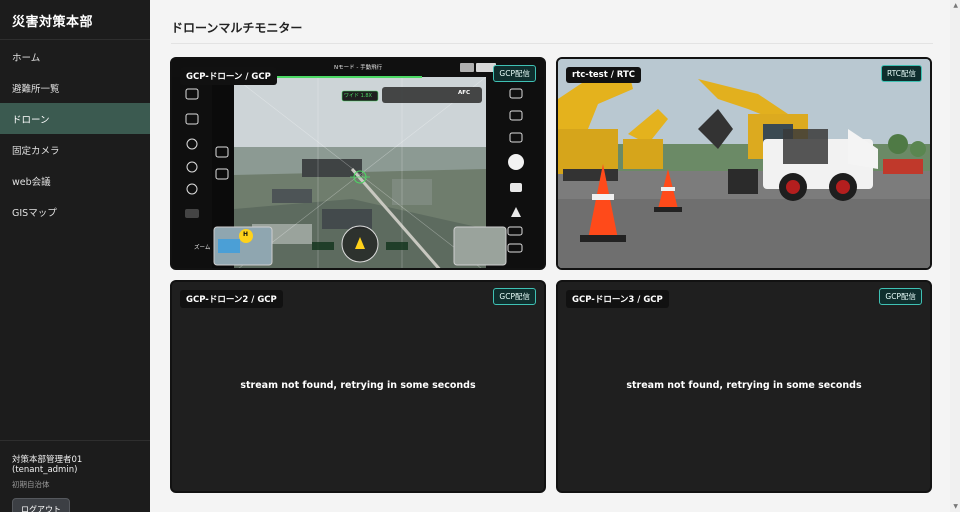 The image size is (960, 512). Describe the element at coordinates (75, 476) in the screenshot. I see `user-panel: 対策本部管理者01 (tenant_admin) 初期自治体 ログアウト` at that location.